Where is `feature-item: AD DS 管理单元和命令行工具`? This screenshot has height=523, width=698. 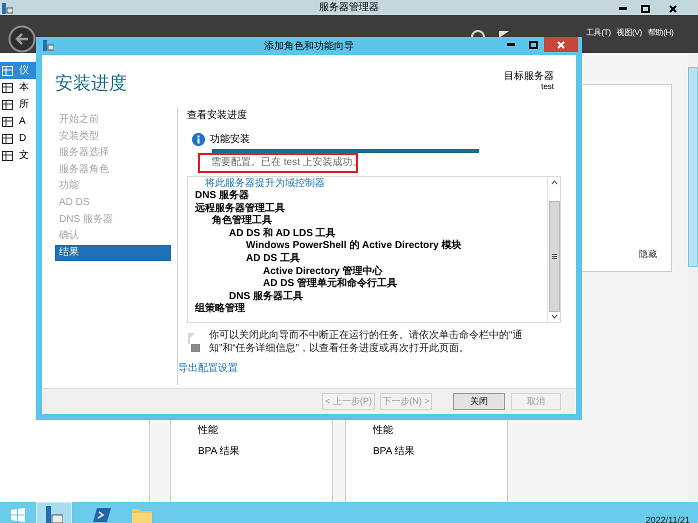
feature-item: AD DS 管理单元和命令行工具 is located at coordinates (330, 284).